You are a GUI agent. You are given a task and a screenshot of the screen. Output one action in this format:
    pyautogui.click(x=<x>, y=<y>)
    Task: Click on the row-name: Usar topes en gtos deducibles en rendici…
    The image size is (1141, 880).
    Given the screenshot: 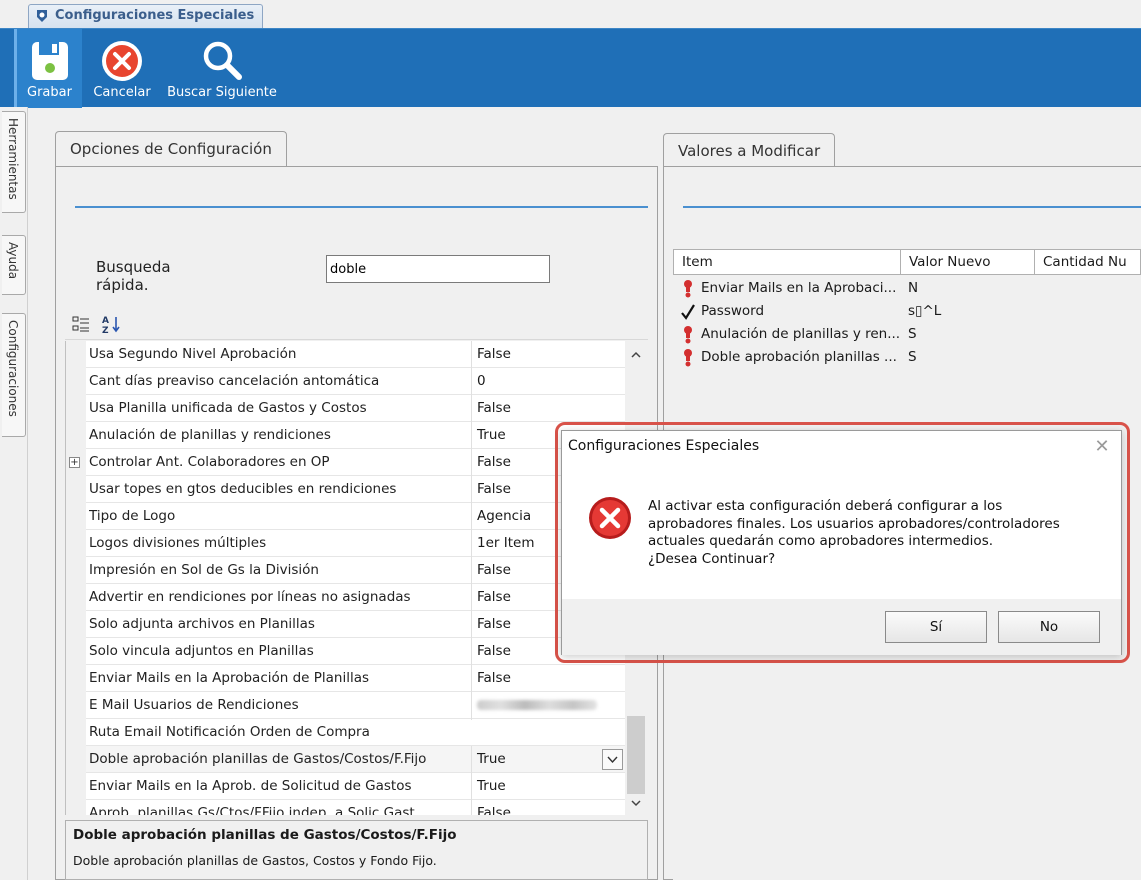 What is the action you would take?
    pyautogui.click(x=243, y=489)
    